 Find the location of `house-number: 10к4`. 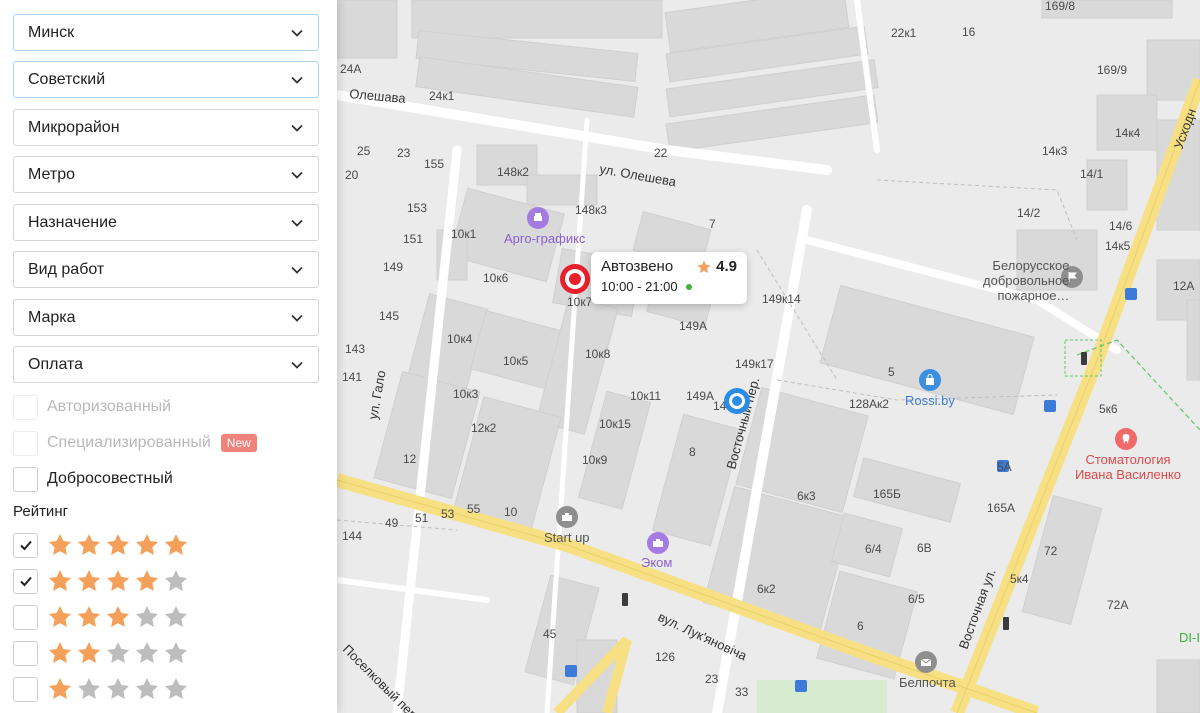

house-number: 10к4 is located at coordinates (460, 339).